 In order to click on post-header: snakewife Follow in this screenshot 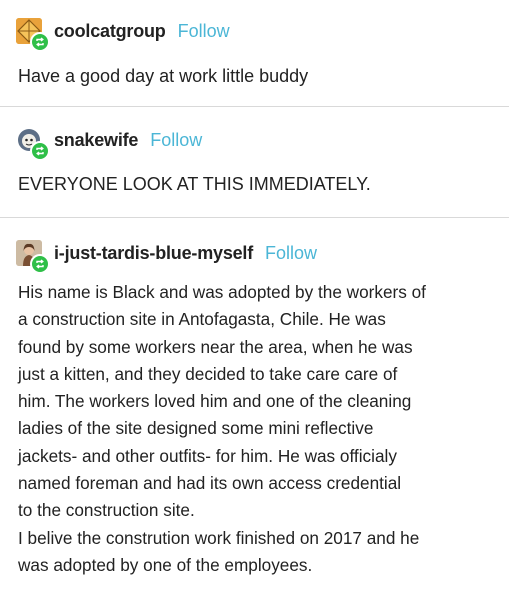, I will do `click(109, 144)`.